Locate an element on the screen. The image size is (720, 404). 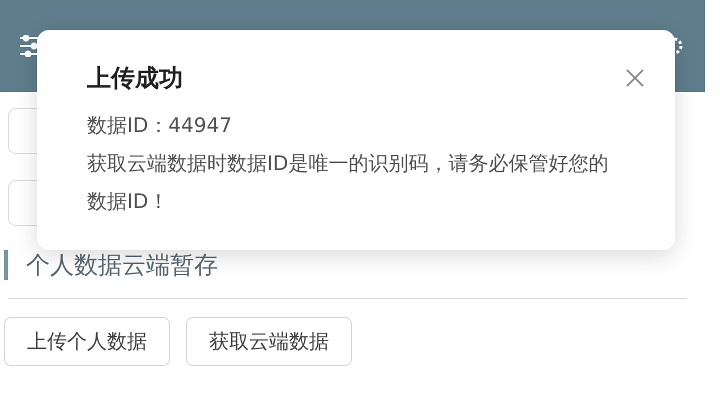
dialog-title: 上传成功 is located at coordinates (135, 78).